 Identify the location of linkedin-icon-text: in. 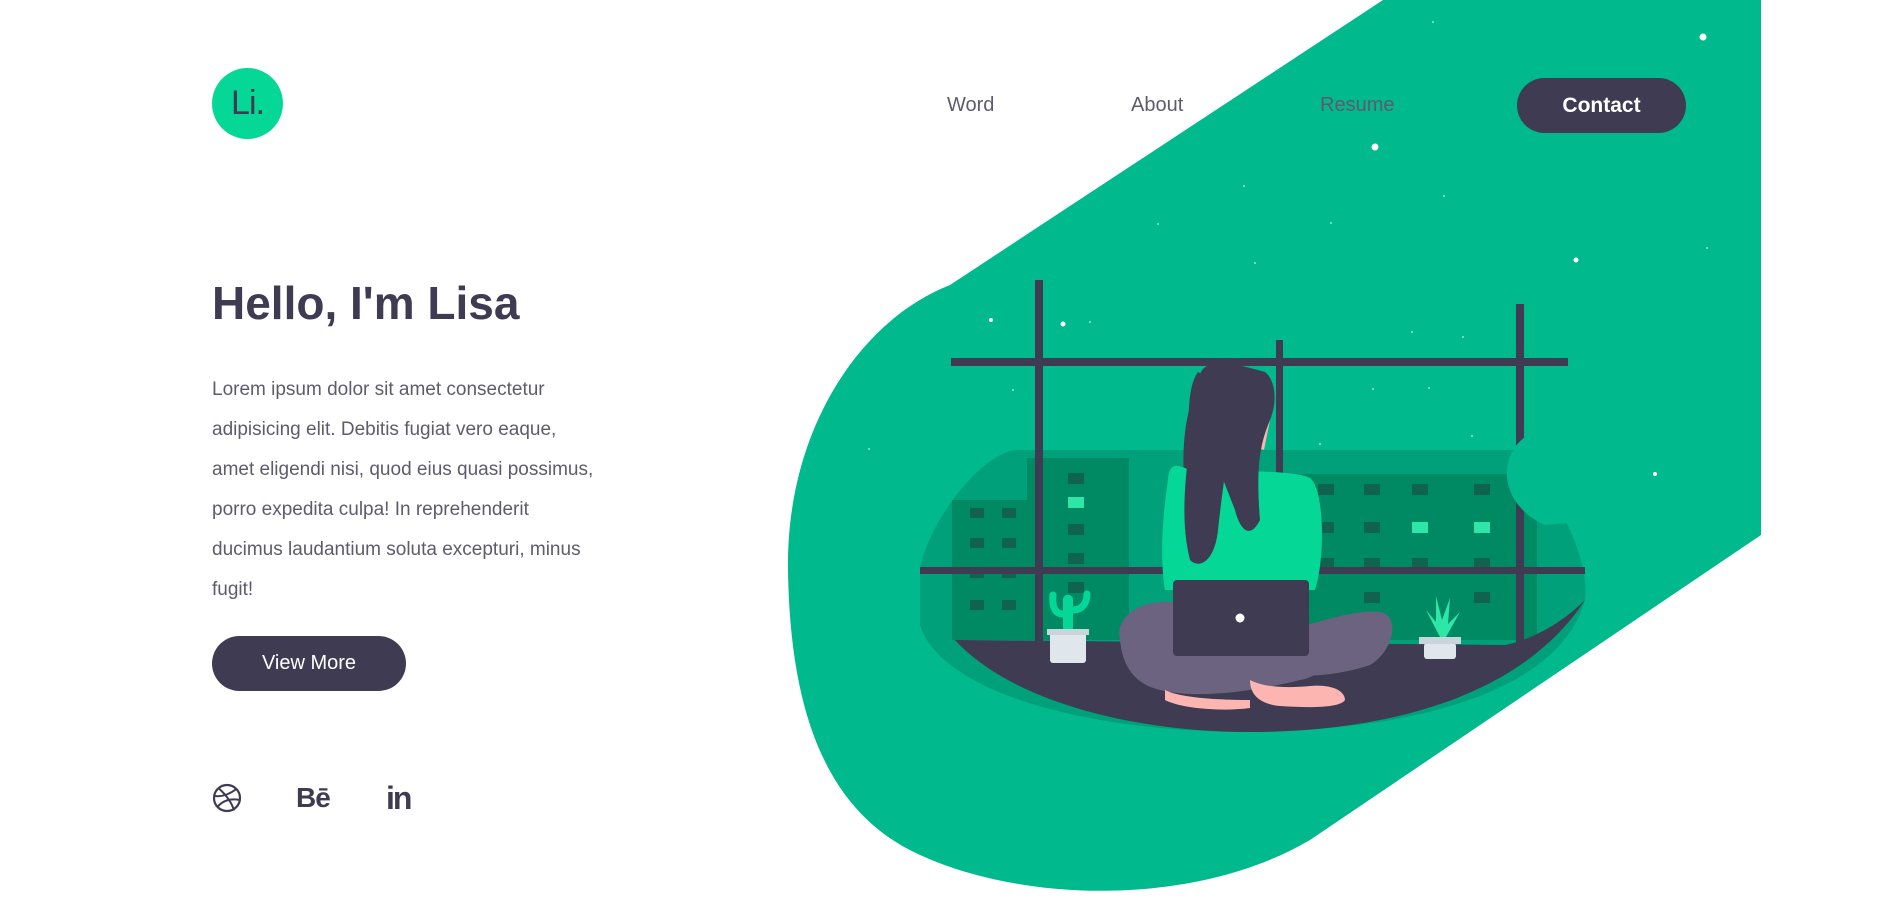
(399, 797).